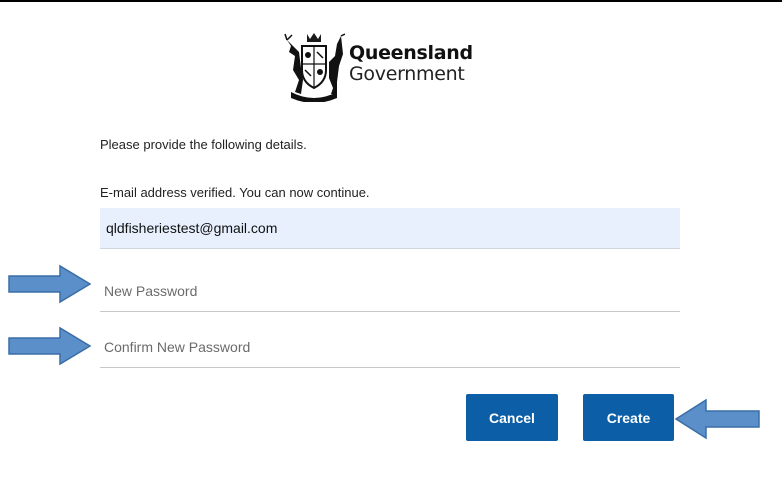 Image resolution: width=782 pixels, height=491 pixels. What do you see at coordinates (512, 417) in the screenshot?
I see `cancel-button: Cancel` at bounding box center [512, 417].